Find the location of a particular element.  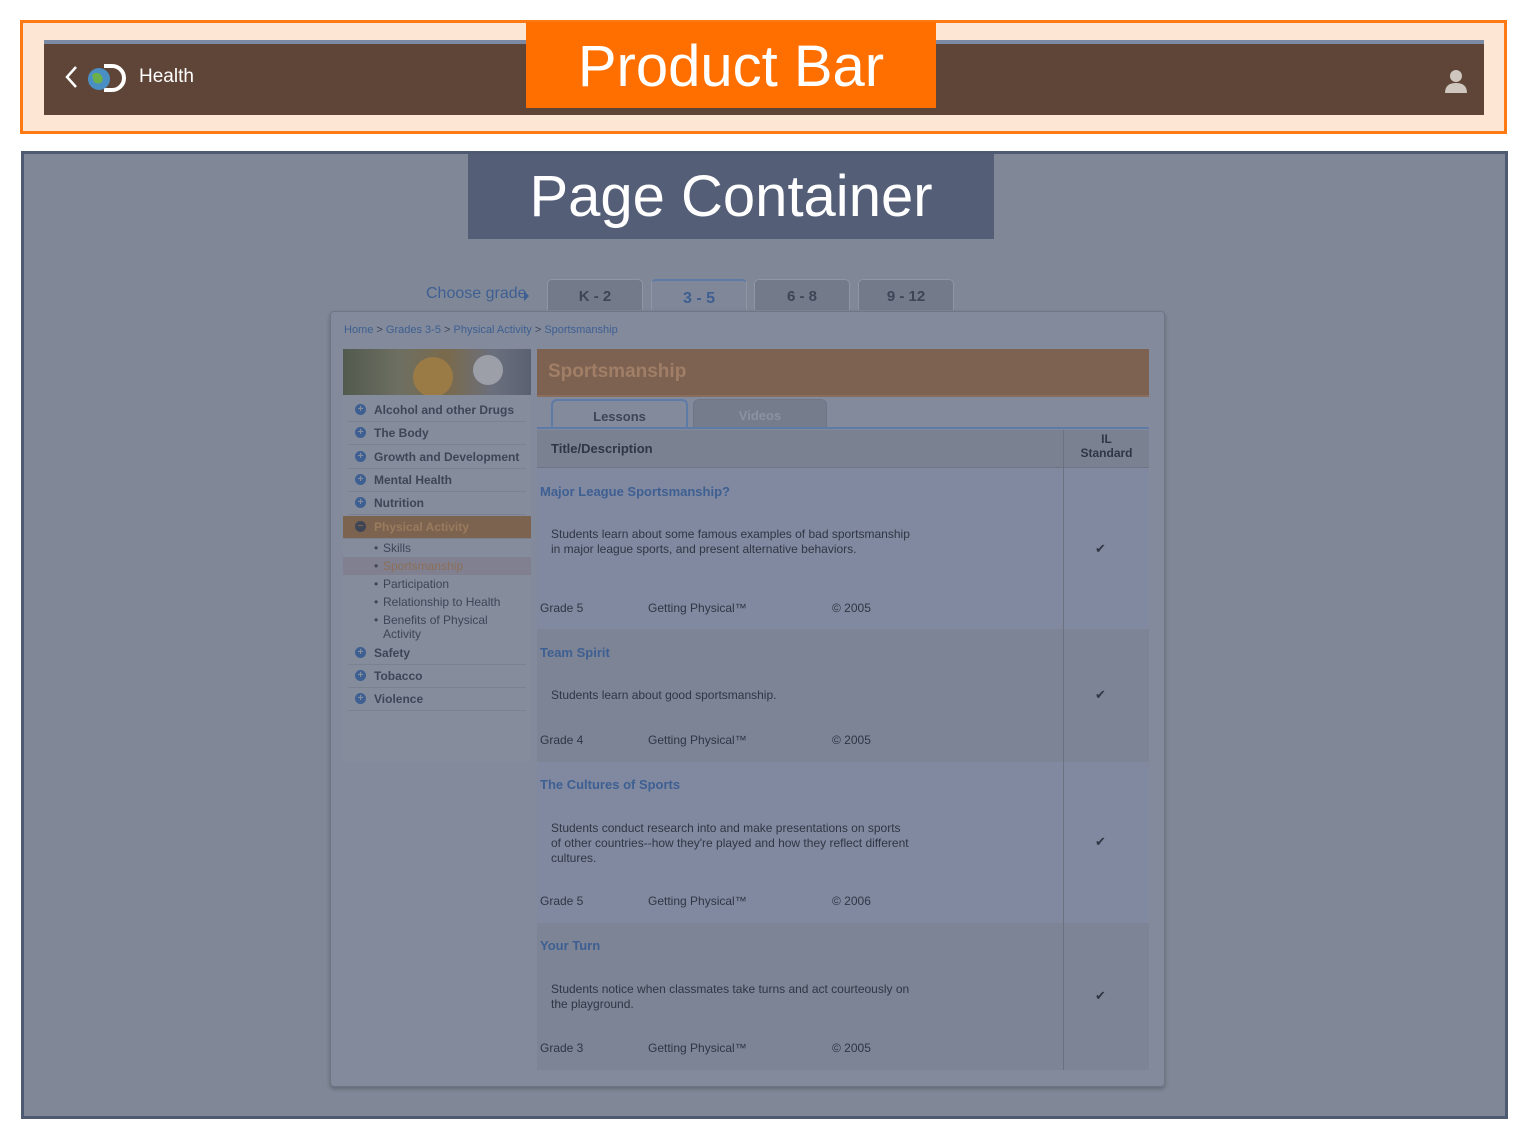

sidebar-subitem-relationship: • Relationship to Health is located at coordinates (437, 603).